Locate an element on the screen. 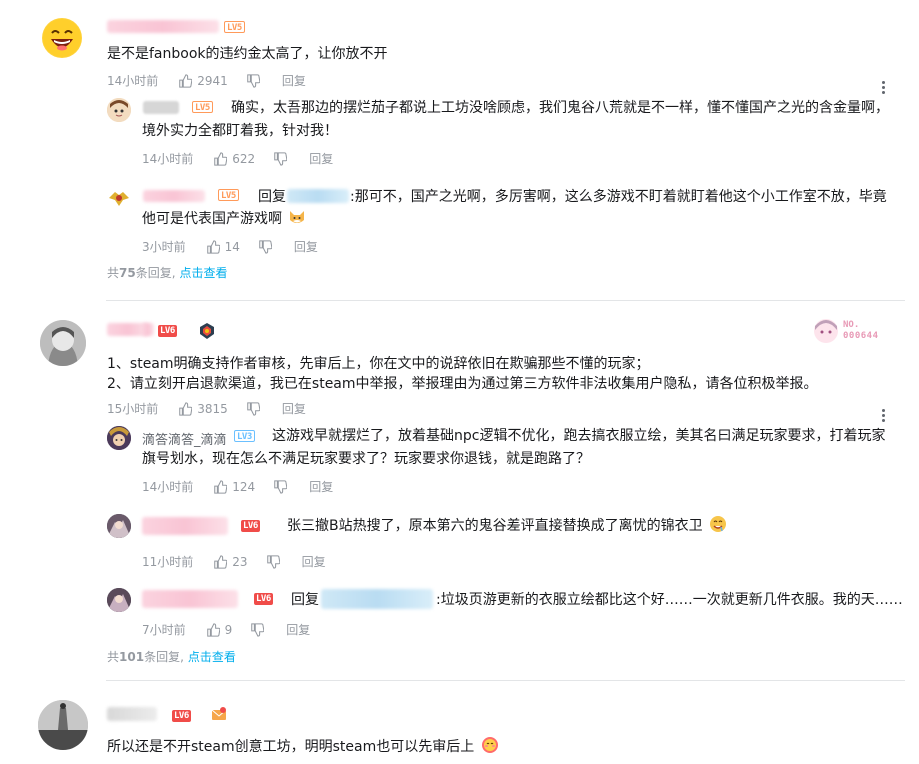 This screenshot has width=919, height=764. comment-text-line: 所以还是不开steam创意工坊，明明steam也可以先审后上 is located at coordinates (291, 747).